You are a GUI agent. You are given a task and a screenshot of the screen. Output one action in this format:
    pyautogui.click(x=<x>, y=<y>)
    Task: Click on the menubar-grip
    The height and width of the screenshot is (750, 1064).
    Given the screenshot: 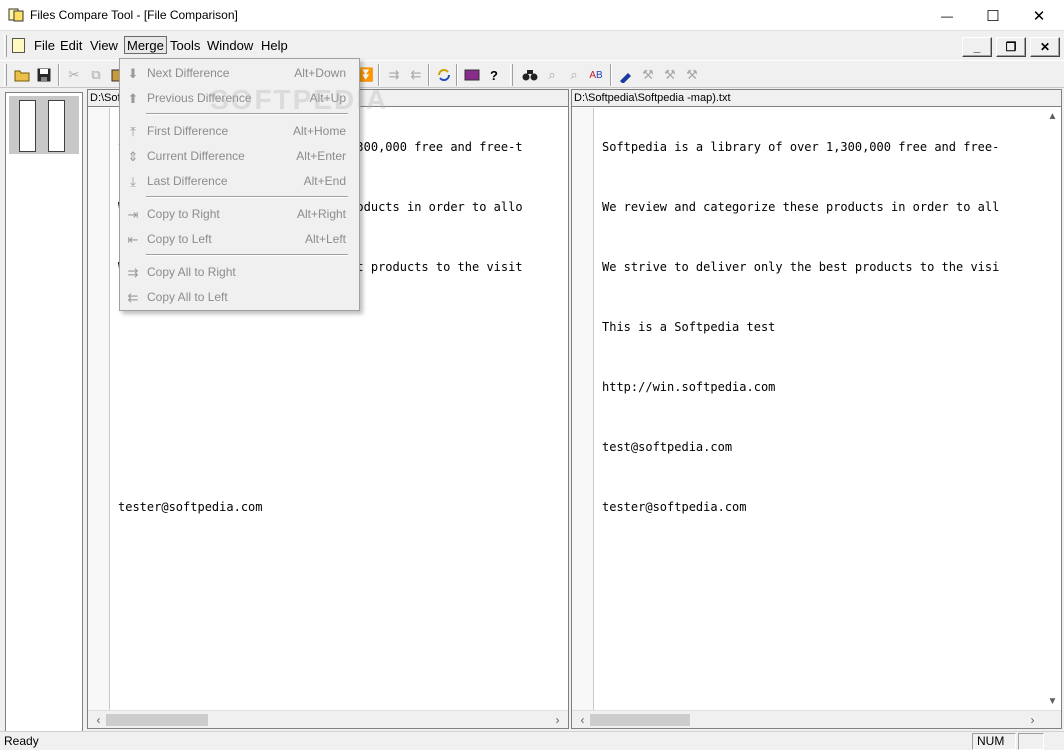 What is the action you would take?
    pyautogui.click(x=5, y=46)
    